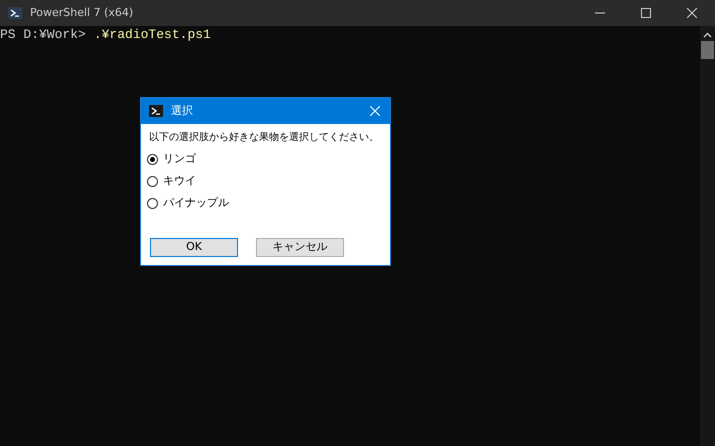 The image size is (715, 446). What do you see at coordinates (646, 13) in the screenshot?
I see `maximize-icon` at bounding box center [646, 13].